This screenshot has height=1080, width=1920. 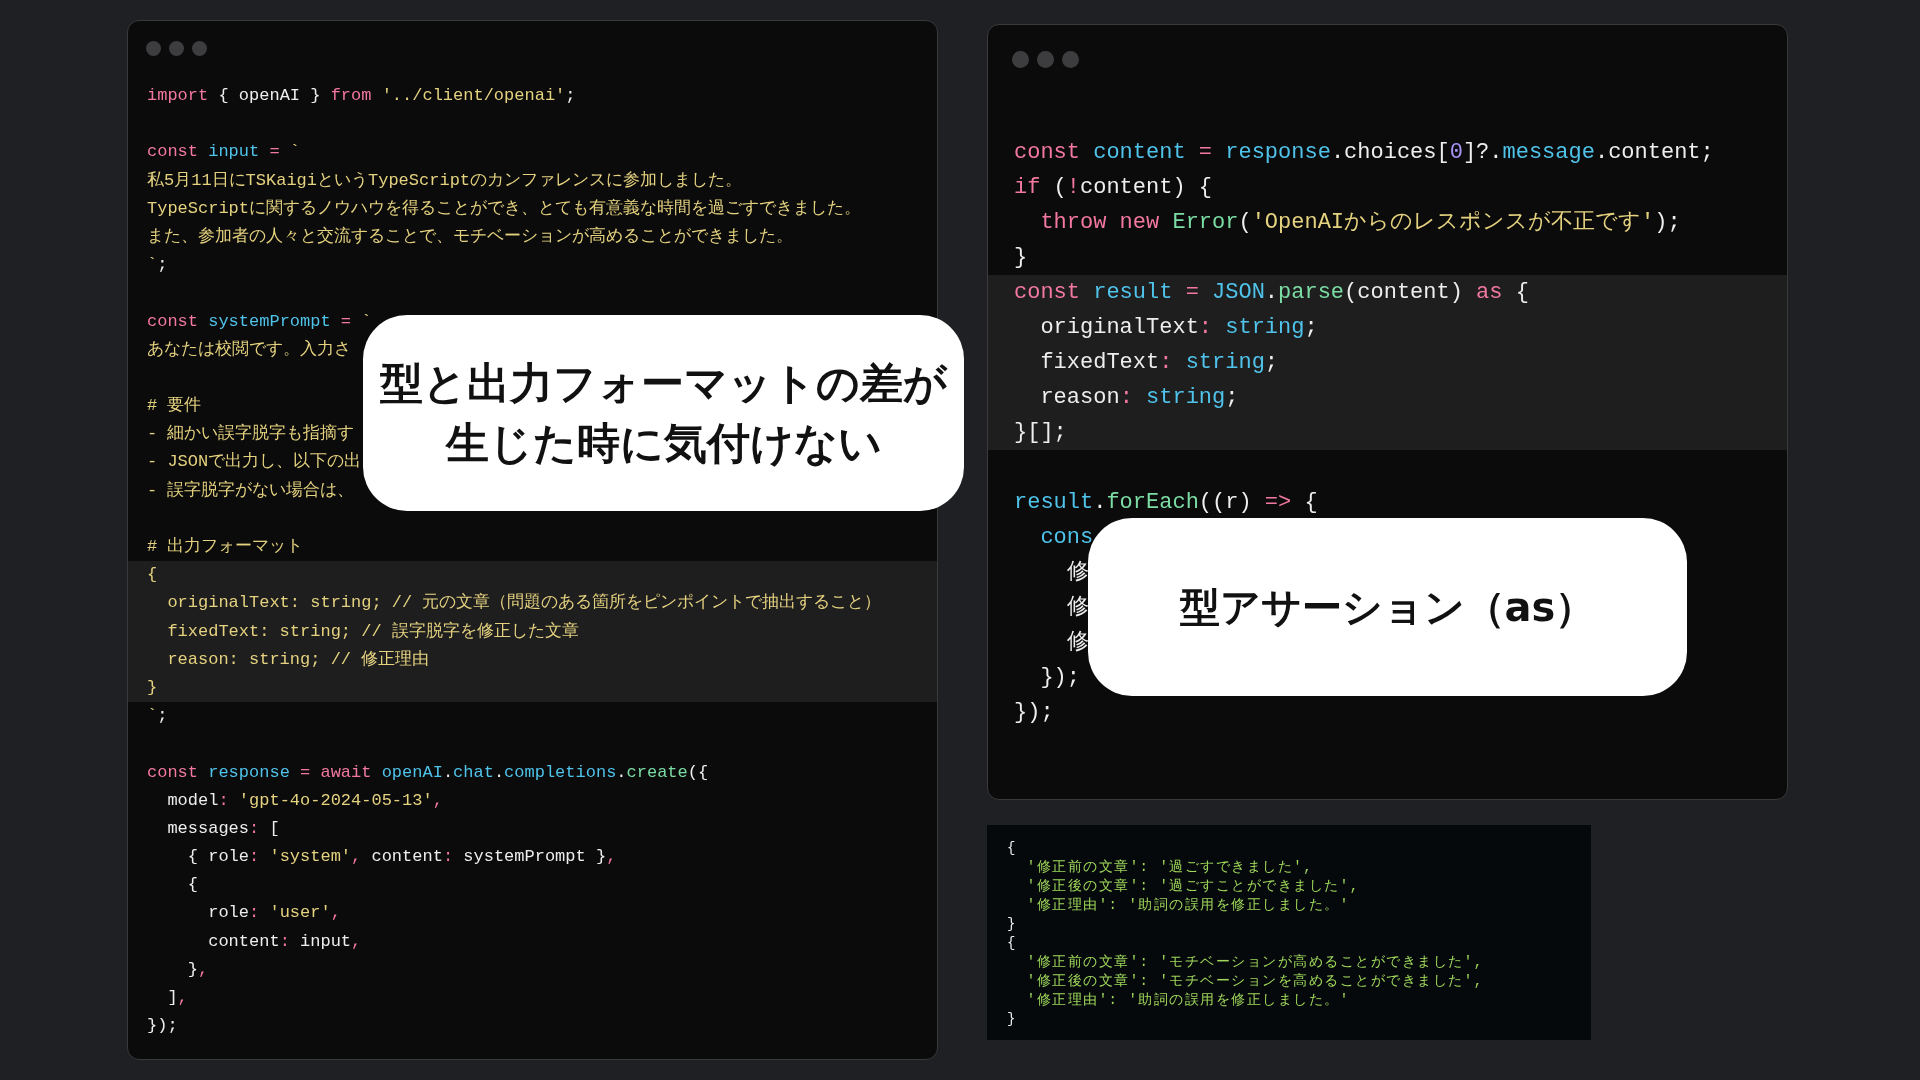 I want to click on callout-text: 生じた時に気付けない, so click(x=663, y=443).